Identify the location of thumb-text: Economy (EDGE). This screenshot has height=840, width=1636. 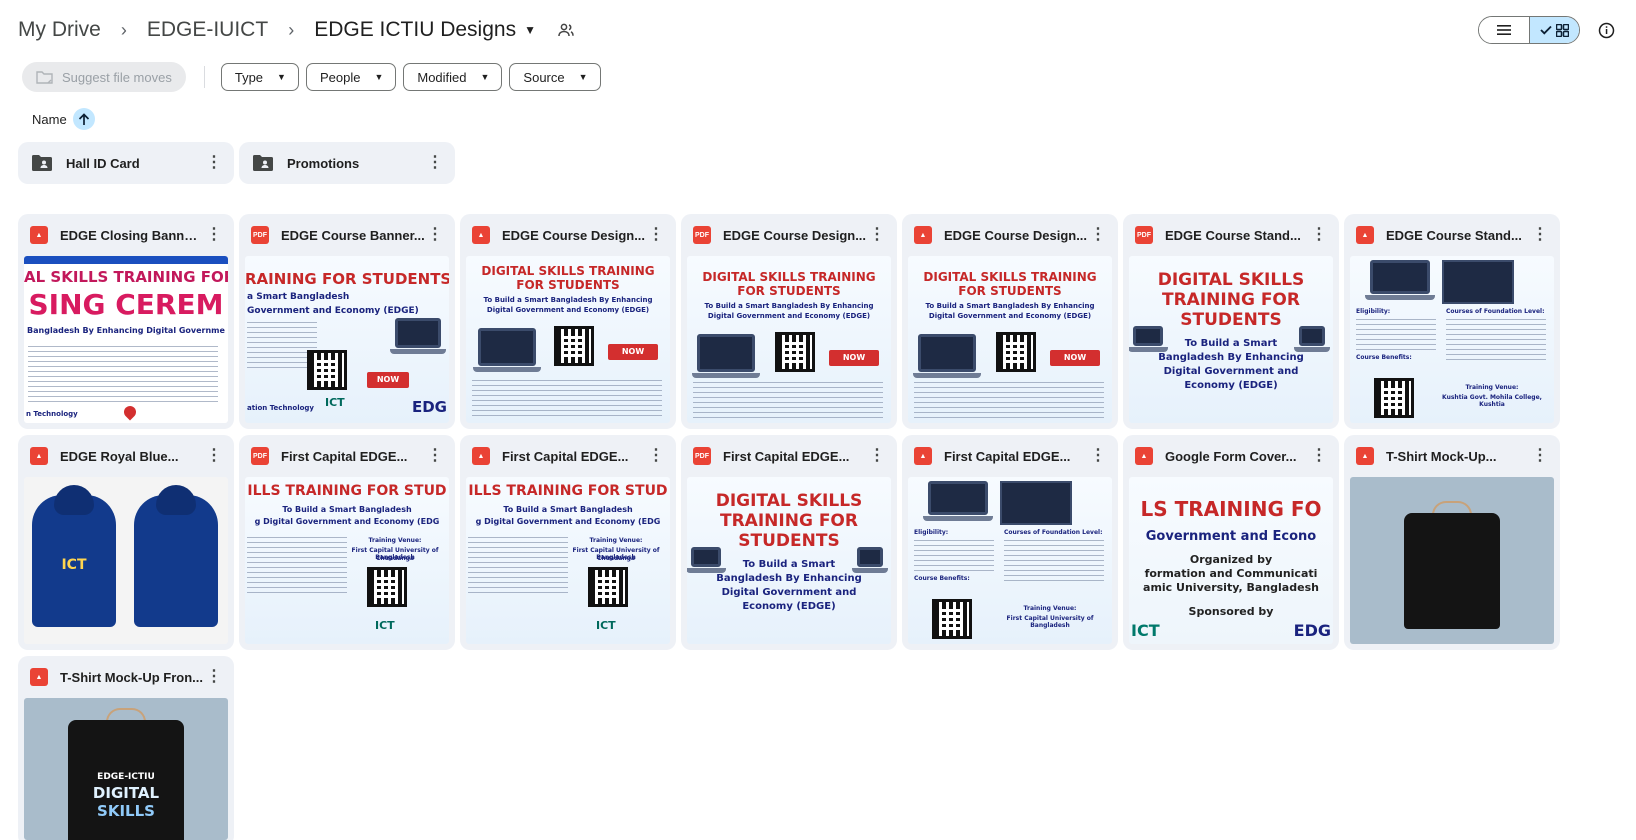
(789, 606).